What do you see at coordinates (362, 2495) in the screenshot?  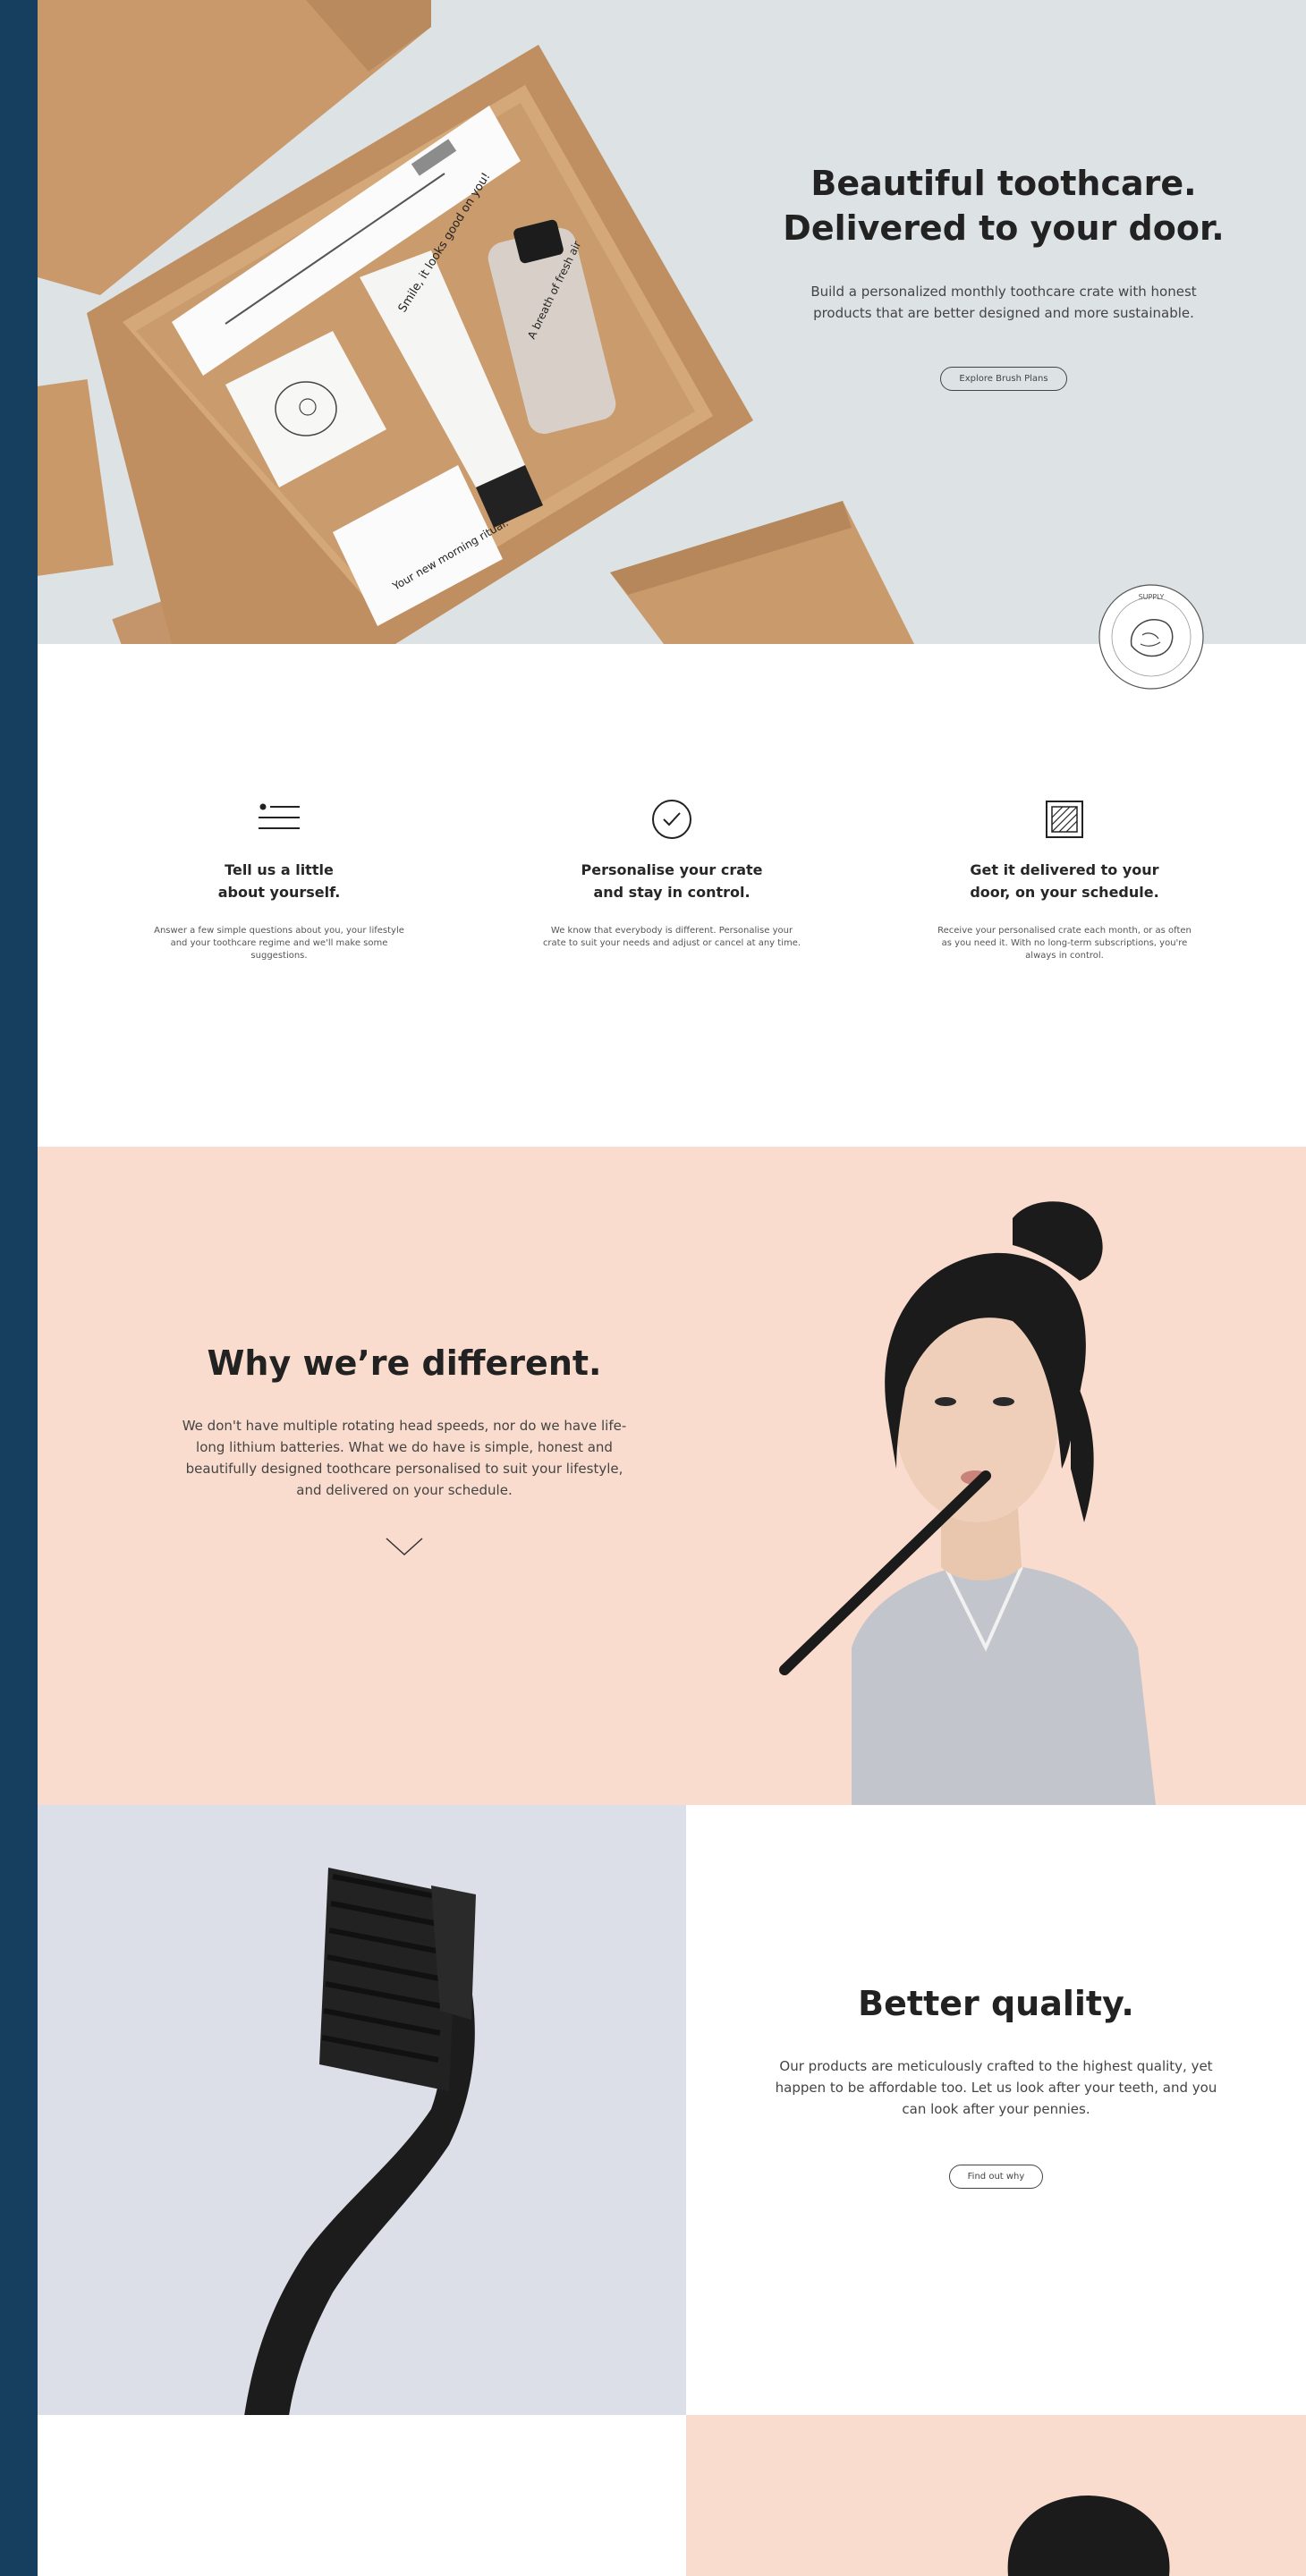 I see `next-section-left-panel` at bounding box center [362, 2495].